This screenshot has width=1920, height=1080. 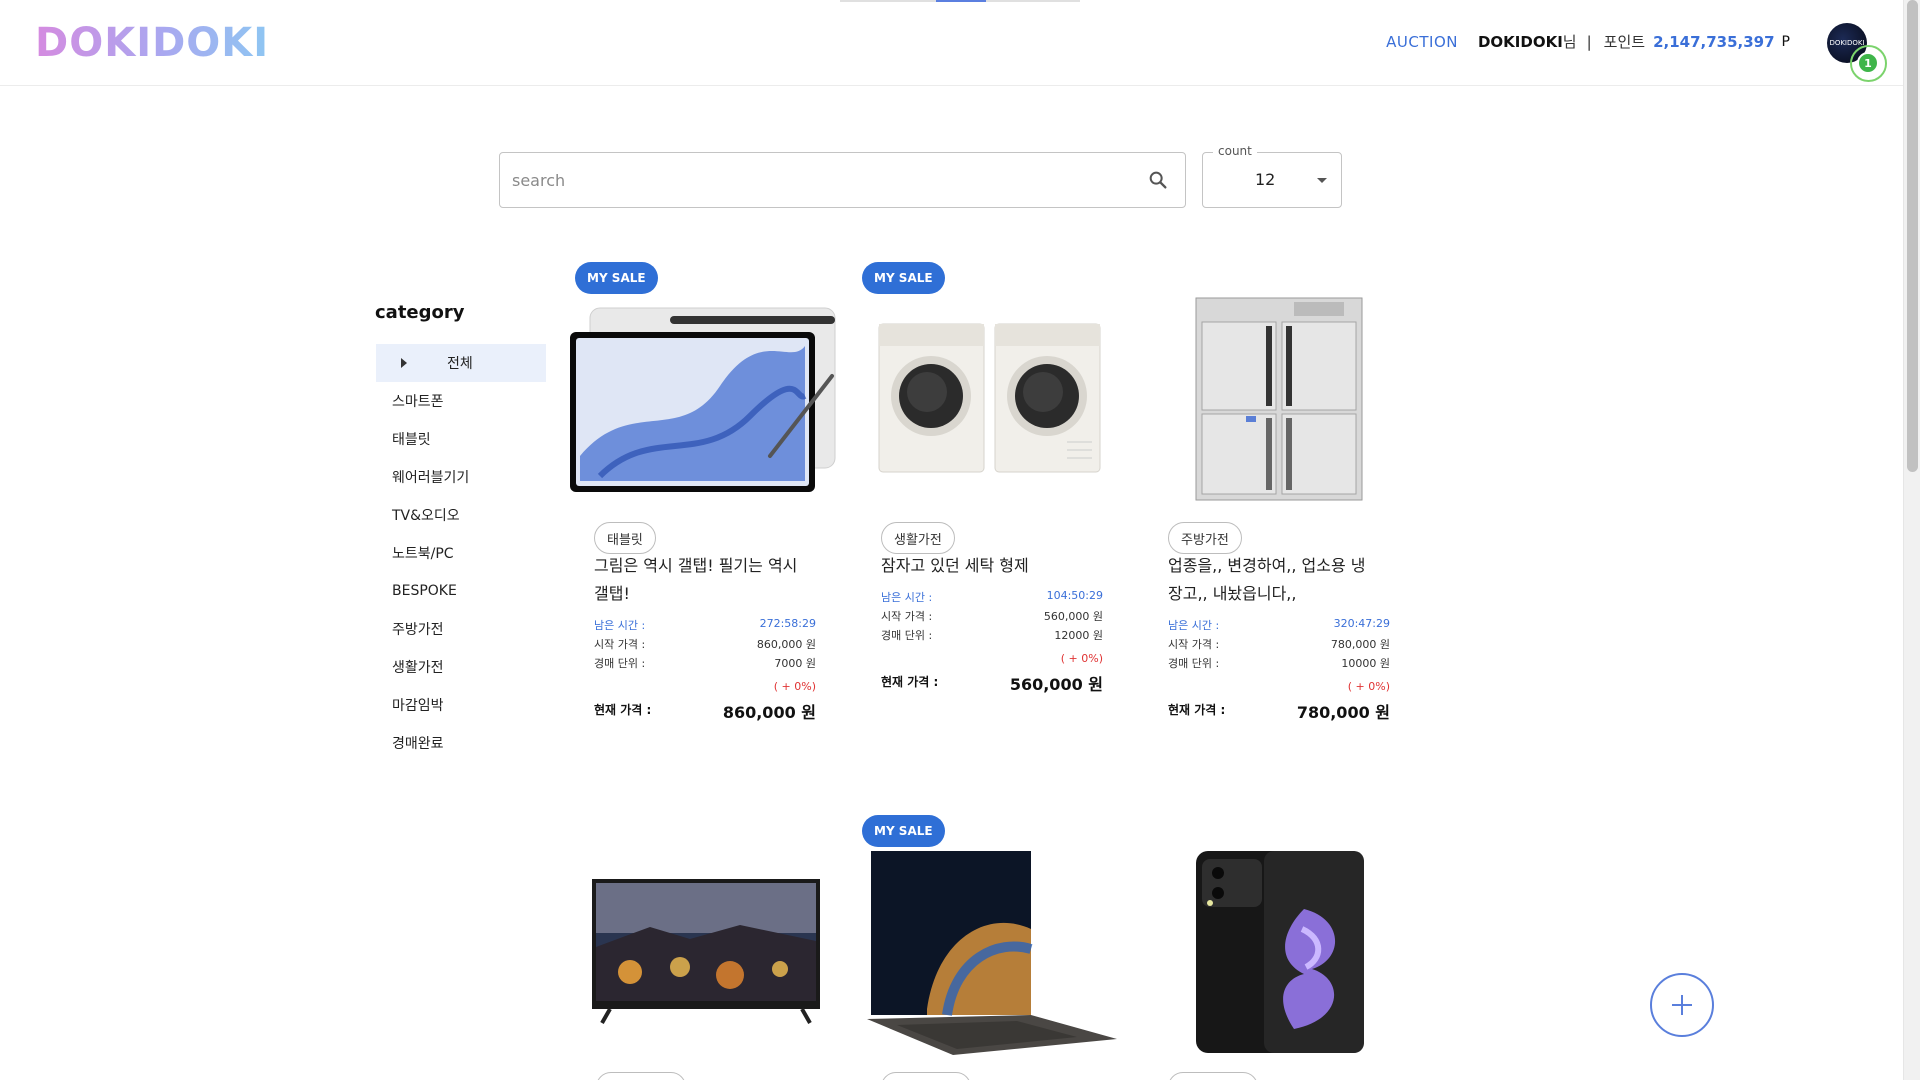 What do you see at coordinates (152, 43) in the screenshot?
I see `logo: DOKIDOKI` at bounding box center [152, 43].